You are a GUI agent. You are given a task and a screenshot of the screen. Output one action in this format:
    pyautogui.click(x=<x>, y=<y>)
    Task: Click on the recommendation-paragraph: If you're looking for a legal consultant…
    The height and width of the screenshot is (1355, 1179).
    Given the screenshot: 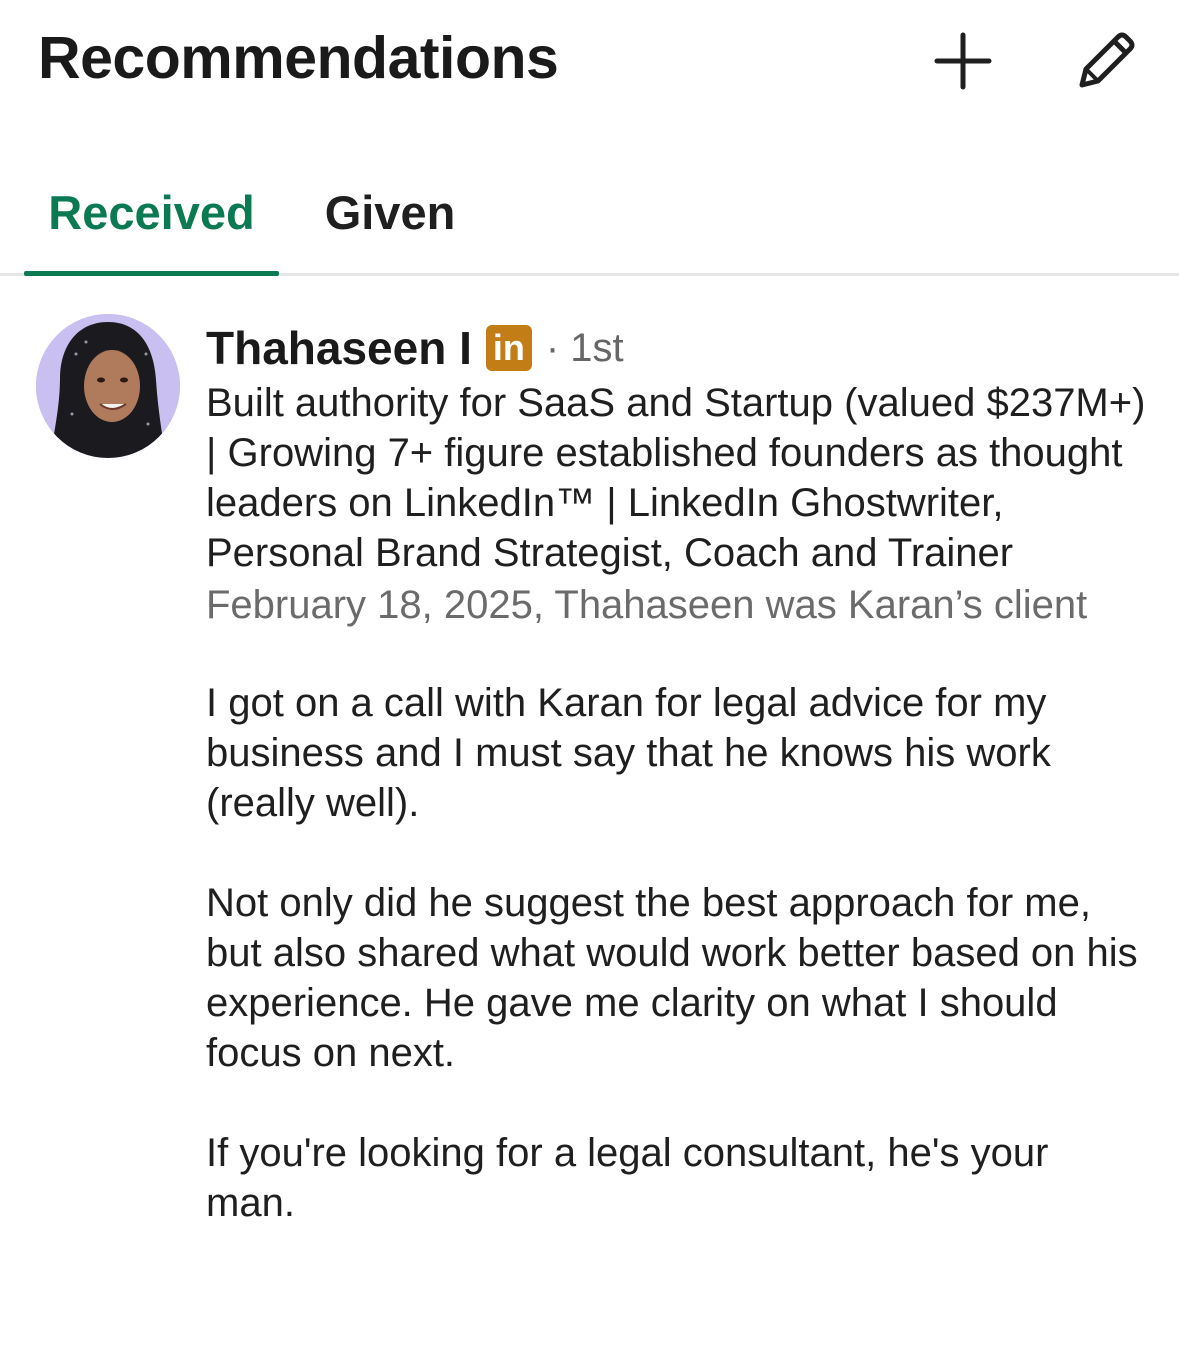 What is the action you would take?
    pyautogui.click(x=627, y=1178)
    